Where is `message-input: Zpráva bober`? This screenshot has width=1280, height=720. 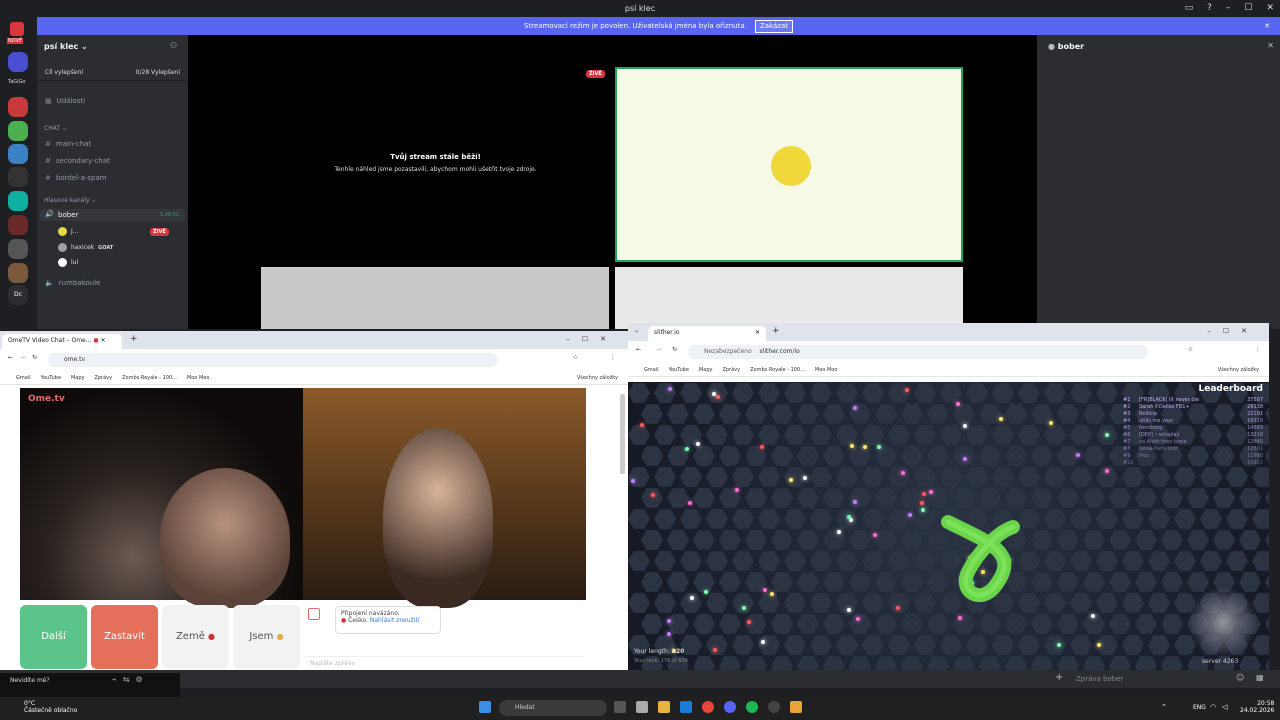
message-input: Zpráva bober is located at coordinates (1099, 679).